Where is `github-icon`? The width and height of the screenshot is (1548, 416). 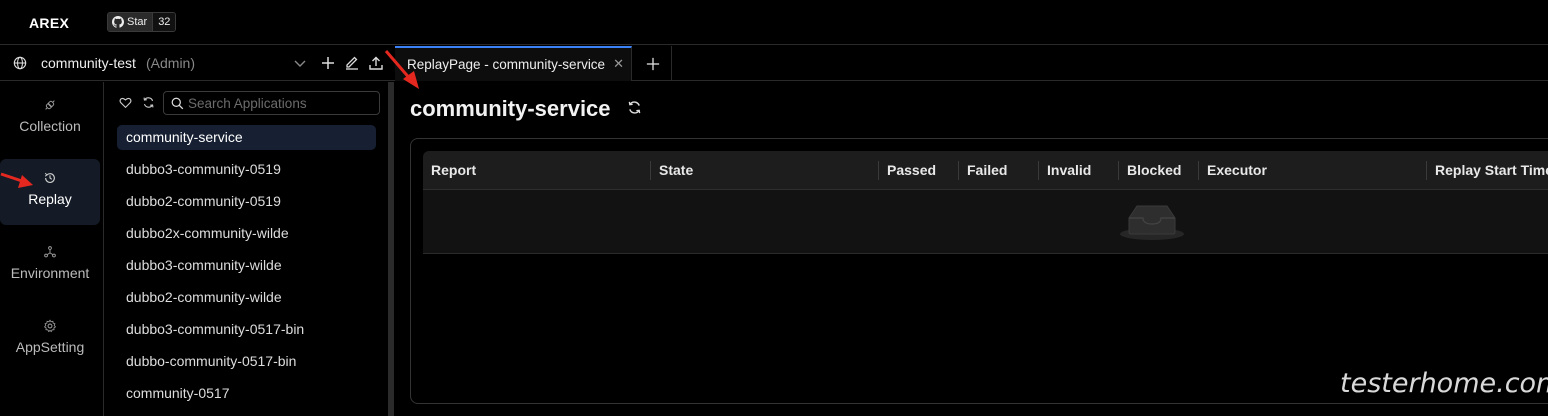
github-icon is located at coordinates (118, 22).